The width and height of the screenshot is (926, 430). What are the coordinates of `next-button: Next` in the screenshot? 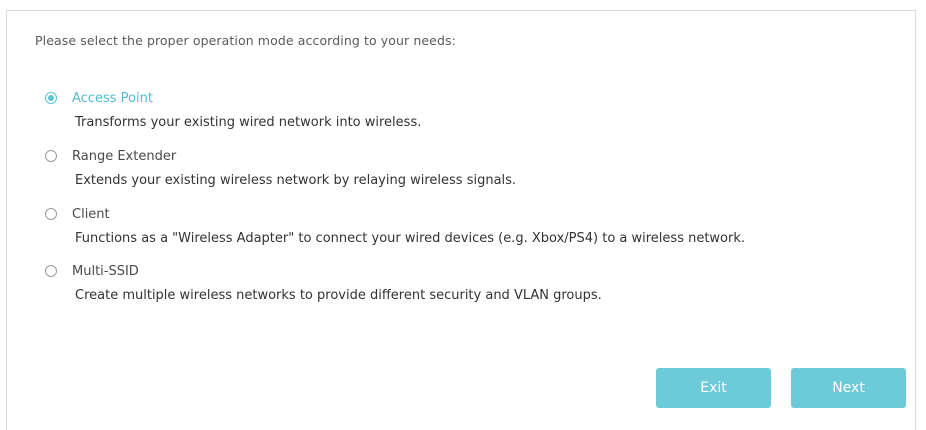 It's located at (848, 388).